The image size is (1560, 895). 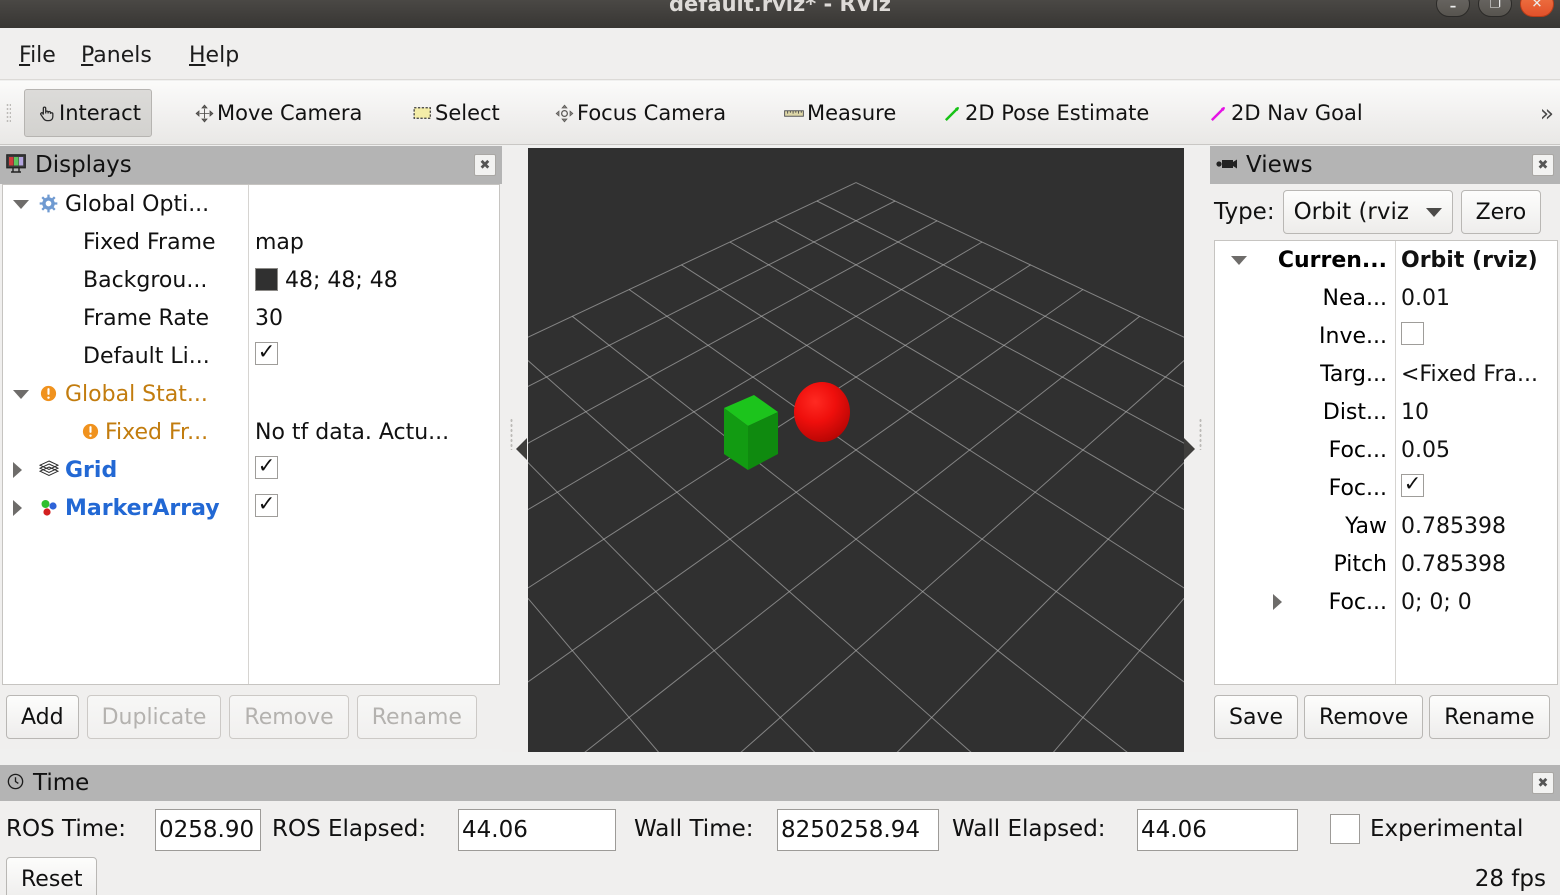 I want to click on tool-move-camera-button: Move Camera, so click(x=277, y=113).